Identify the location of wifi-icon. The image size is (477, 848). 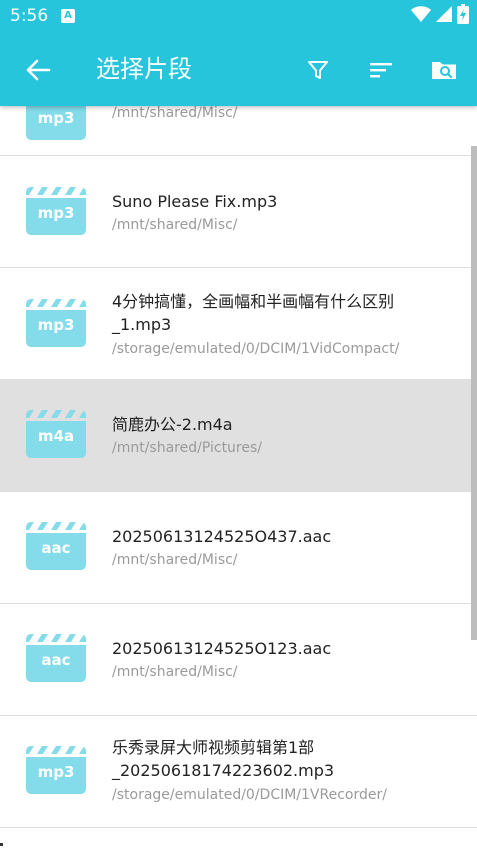
(421, 16).